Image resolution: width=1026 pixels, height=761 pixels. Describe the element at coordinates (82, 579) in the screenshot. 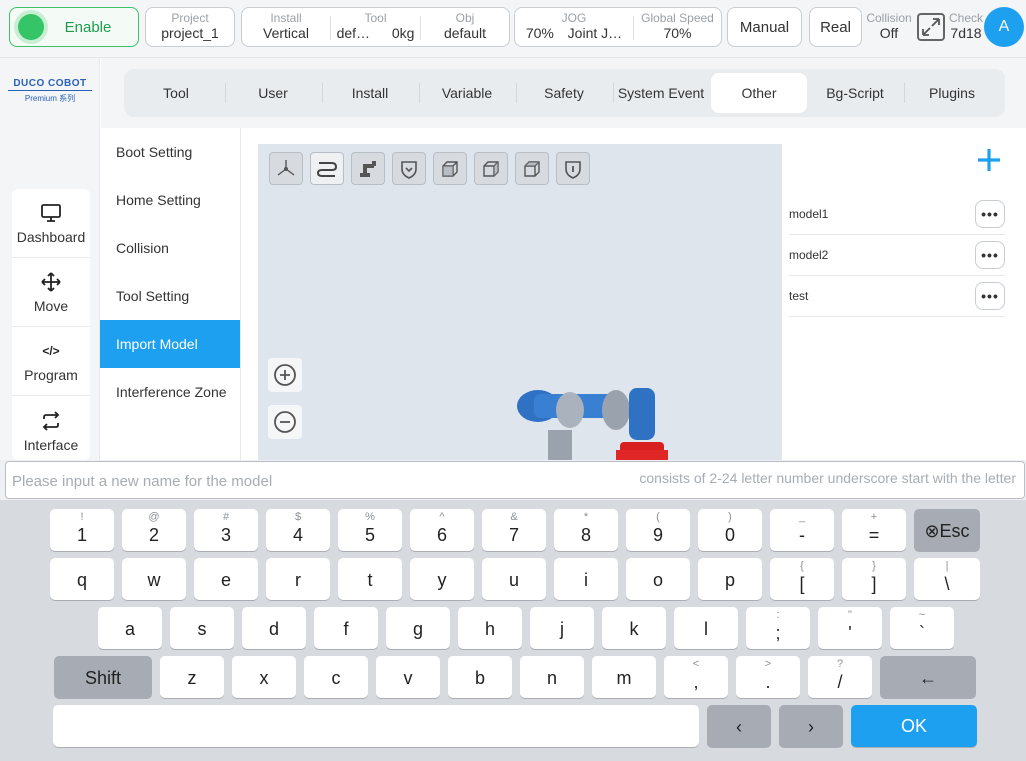

I see `key: q` at that location.